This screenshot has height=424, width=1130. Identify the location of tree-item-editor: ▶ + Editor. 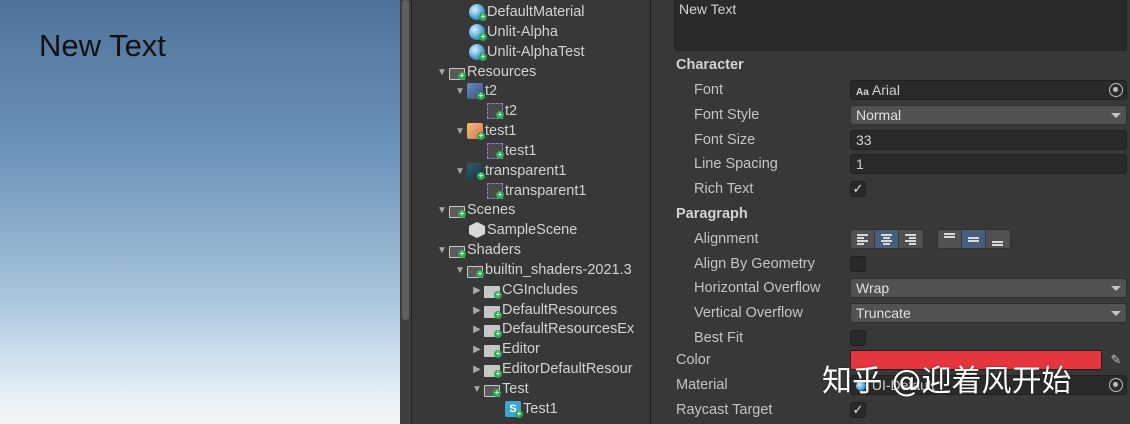
(505, 349).